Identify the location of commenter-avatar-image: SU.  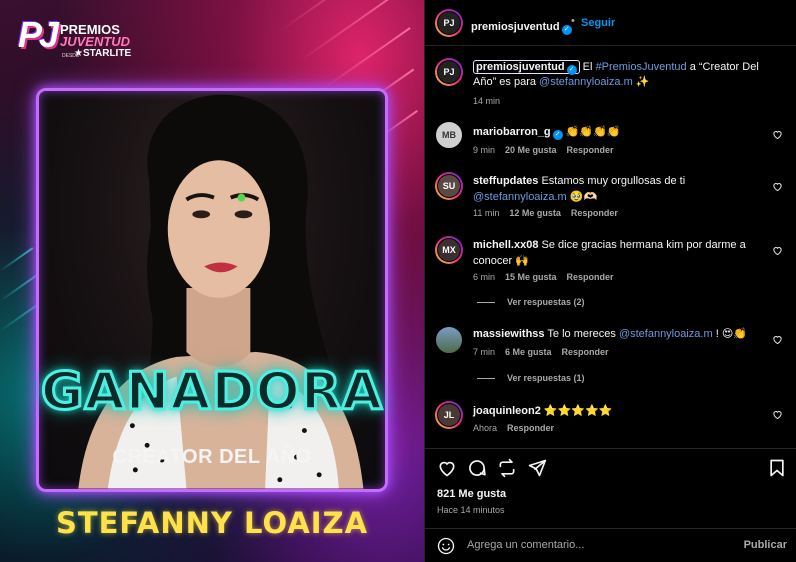
(449, 186).